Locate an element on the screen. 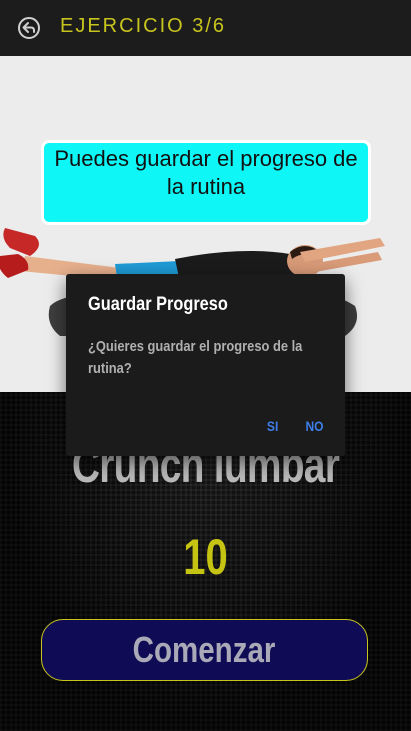  start-button-label: Comenzar is located at coordinates (204, 649).